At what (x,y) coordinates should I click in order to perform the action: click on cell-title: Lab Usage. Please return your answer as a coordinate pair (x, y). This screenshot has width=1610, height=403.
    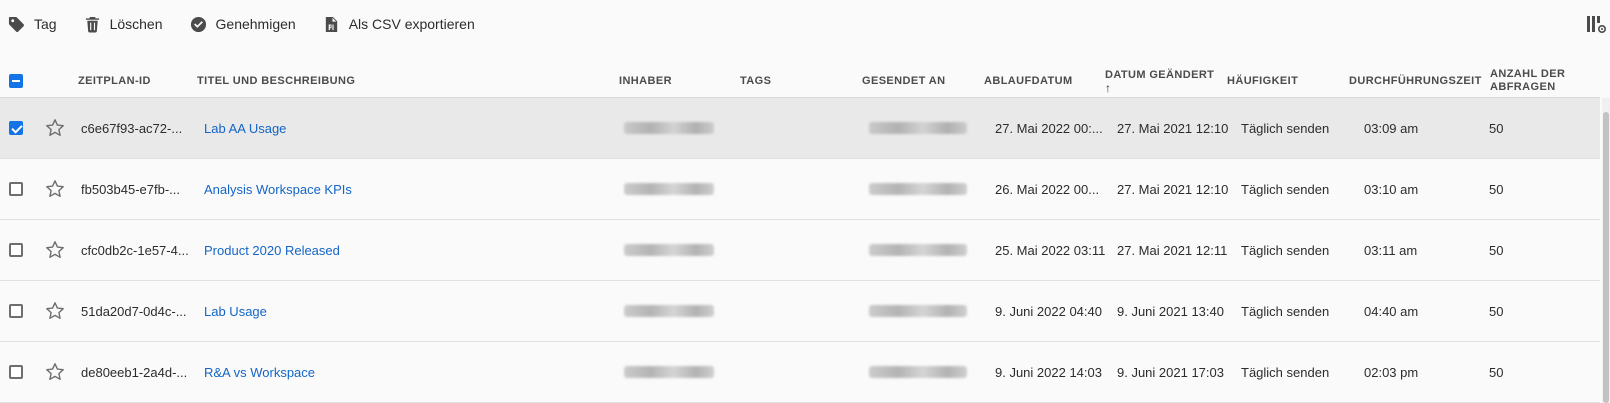
    Looking at the image, I should click on (235, 311).